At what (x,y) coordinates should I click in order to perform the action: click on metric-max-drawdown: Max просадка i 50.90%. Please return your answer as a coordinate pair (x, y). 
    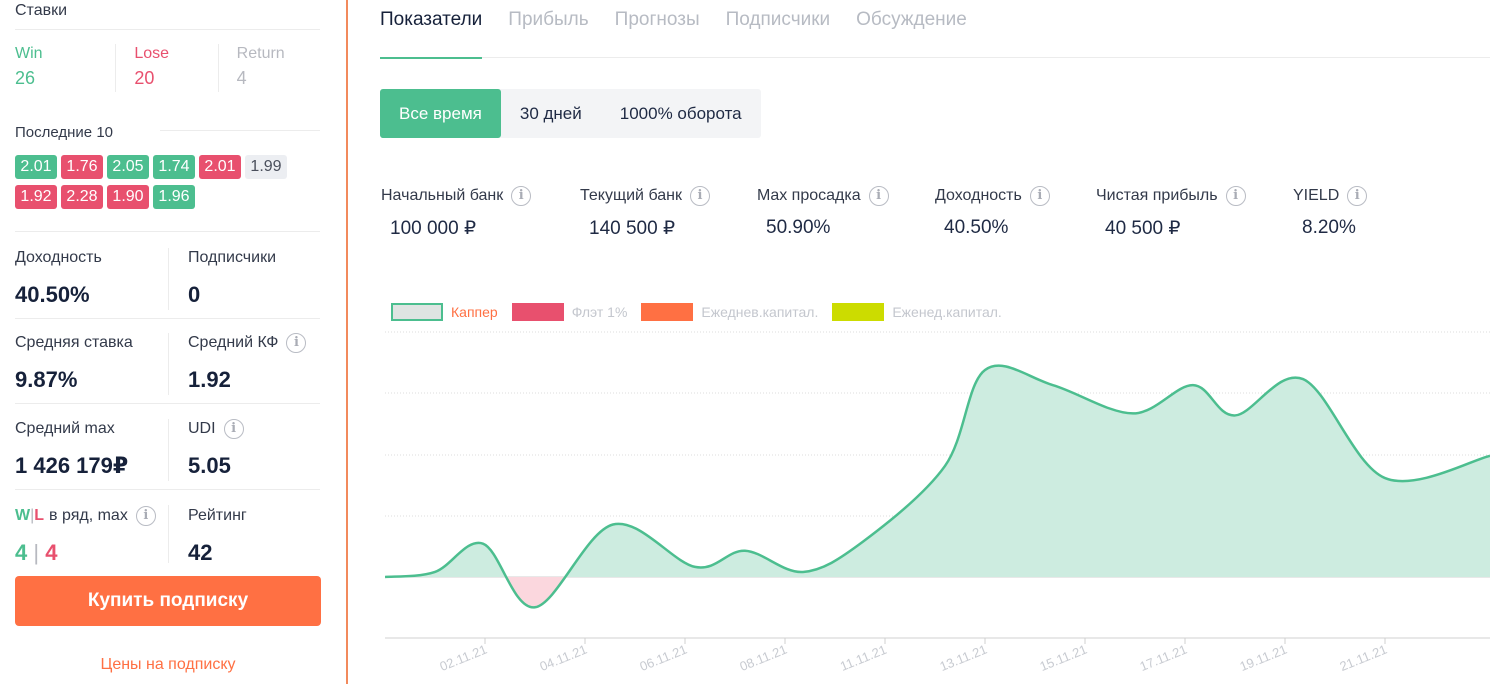
    Looking at the image, I should click on (823, 212).